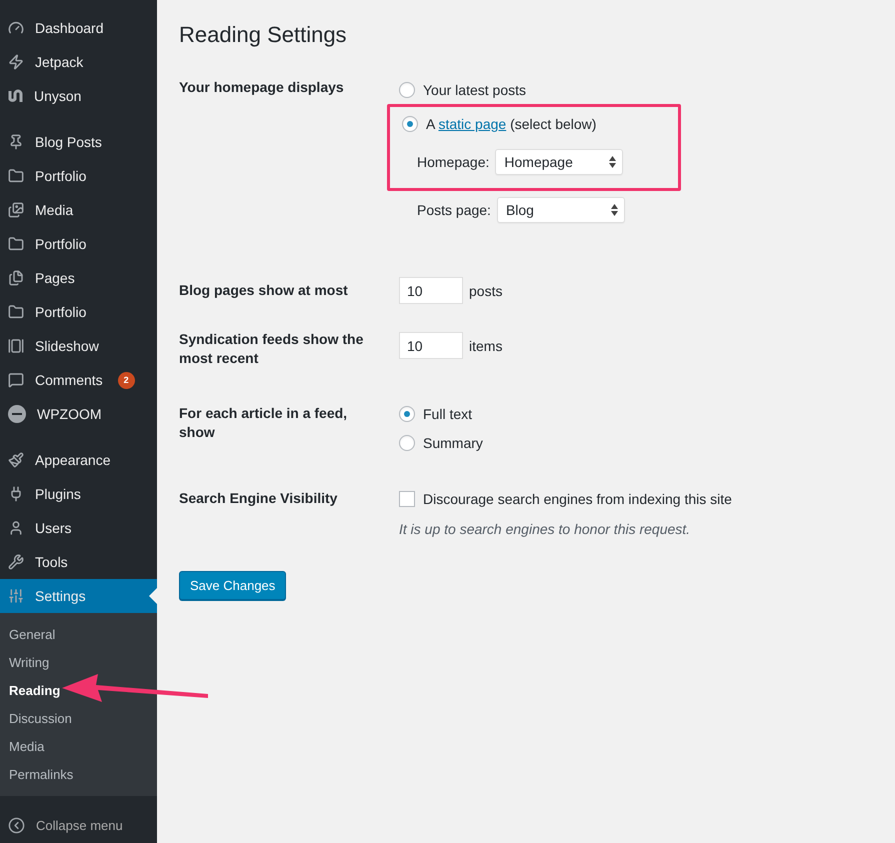 Image resolution: width=895 pixels, height=843 pixels. What do you see at coordinates (485, 346) in the screenshot?
I see `unit-label: items` at bounding box center [485, 346].